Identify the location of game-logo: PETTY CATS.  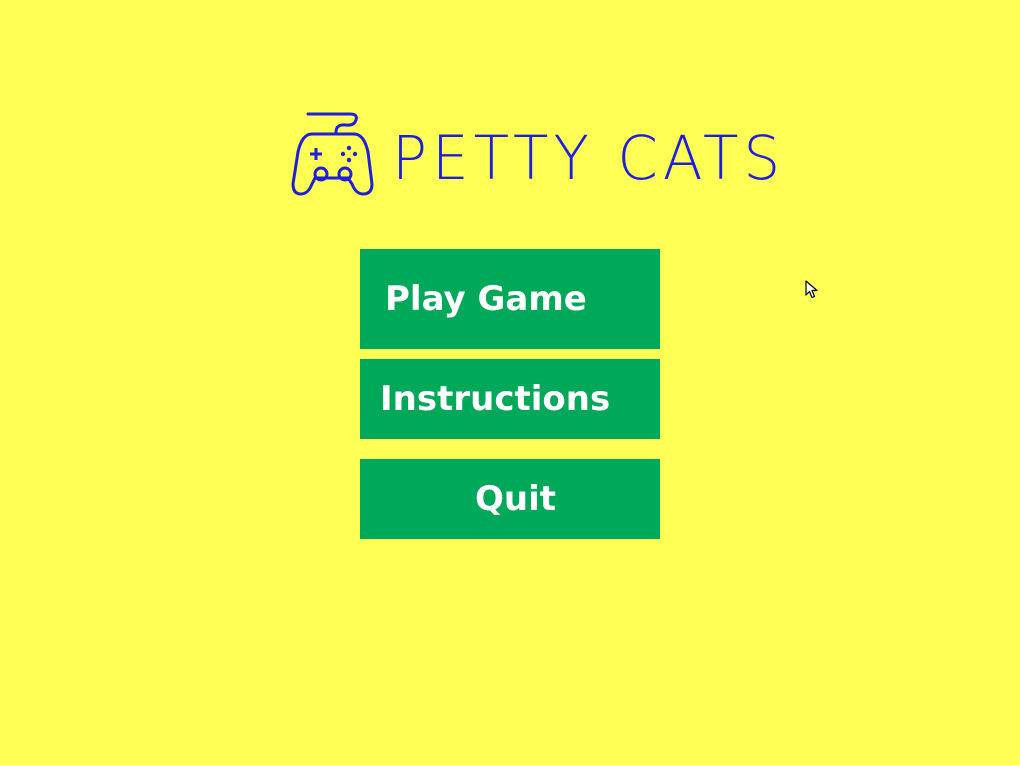
(535, 153).